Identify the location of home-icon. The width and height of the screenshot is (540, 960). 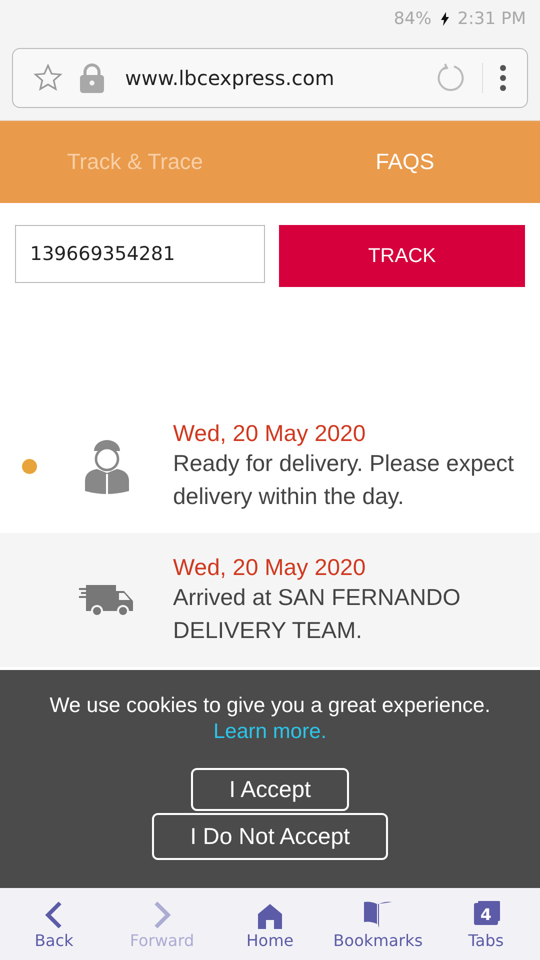
(270, 916).